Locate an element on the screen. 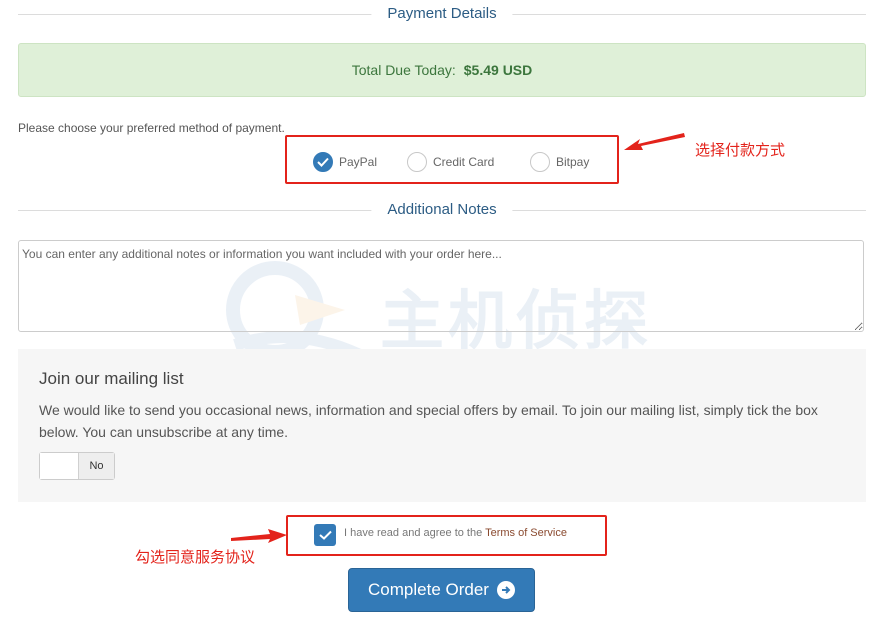 The image size is (883, 632). terms-checkbox is located at coordinates (325, 535).